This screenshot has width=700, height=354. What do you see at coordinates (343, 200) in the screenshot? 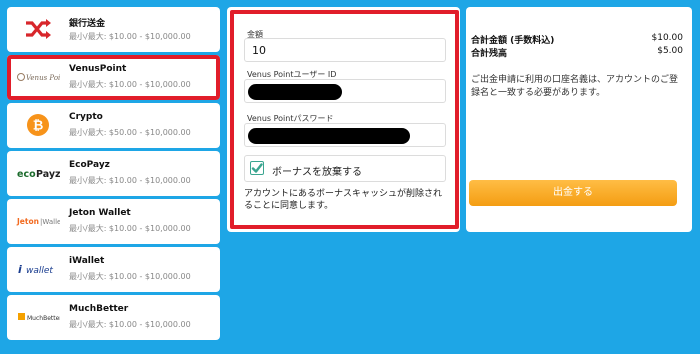
I see `bonus-consent-note: アカウントにあるボーナスキャッシュが削除されることに同意します。` at bounding box center [343, 200].